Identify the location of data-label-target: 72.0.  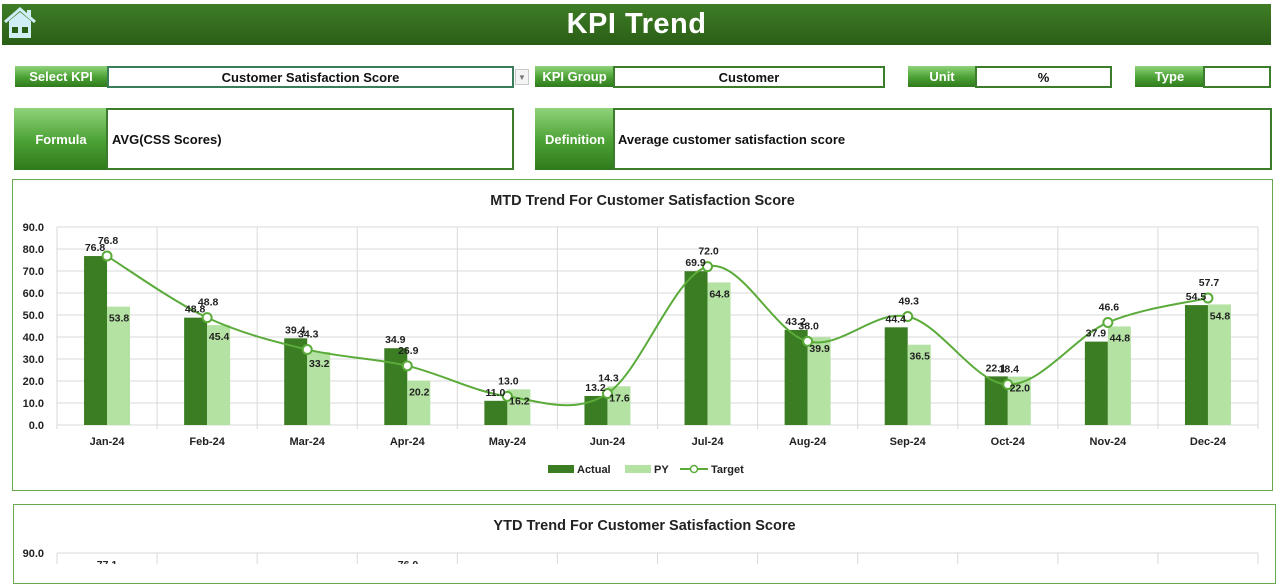
(708, 252).